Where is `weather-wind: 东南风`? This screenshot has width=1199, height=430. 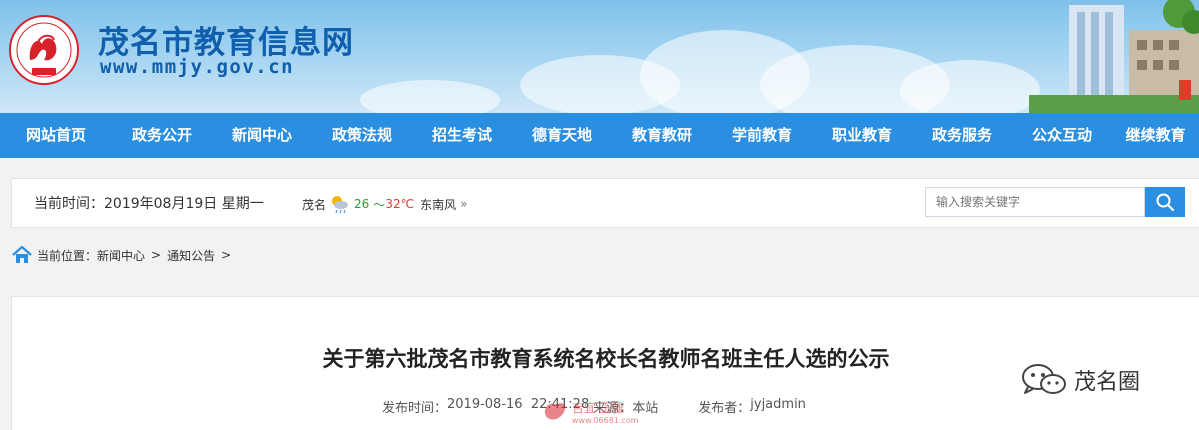
weather-wind: 东南风 is located at coordinates (438, 204).